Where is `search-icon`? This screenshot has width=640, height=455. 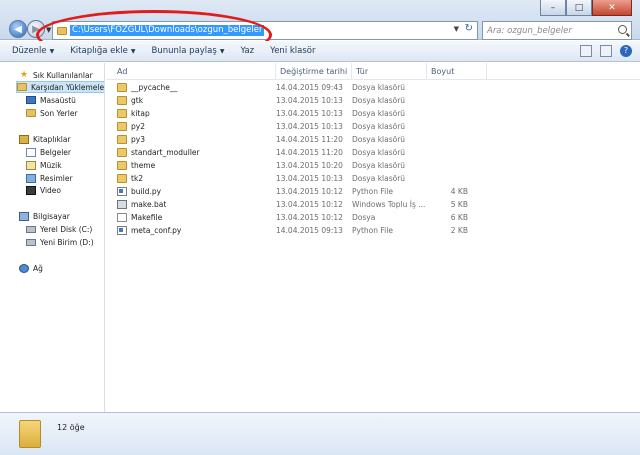 search-icon is located at coordinates (622, 29).